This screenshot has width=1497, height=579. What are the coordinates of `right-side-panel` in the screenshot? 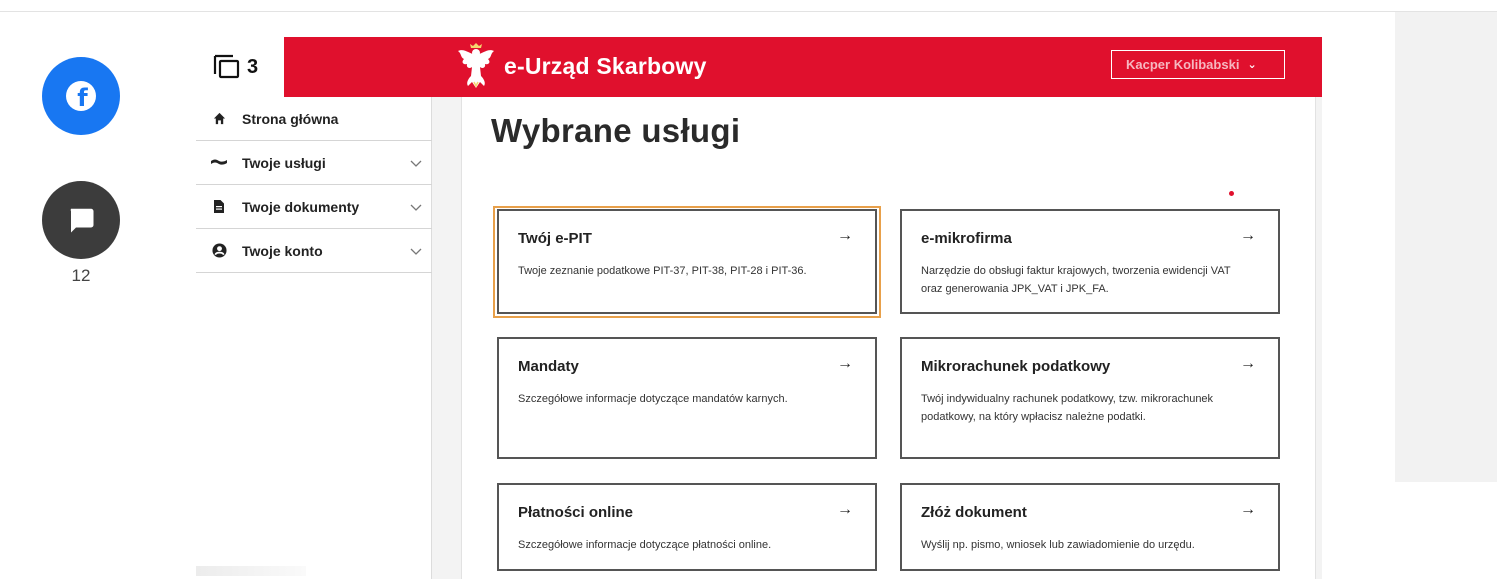 It's located at (1446, 247).